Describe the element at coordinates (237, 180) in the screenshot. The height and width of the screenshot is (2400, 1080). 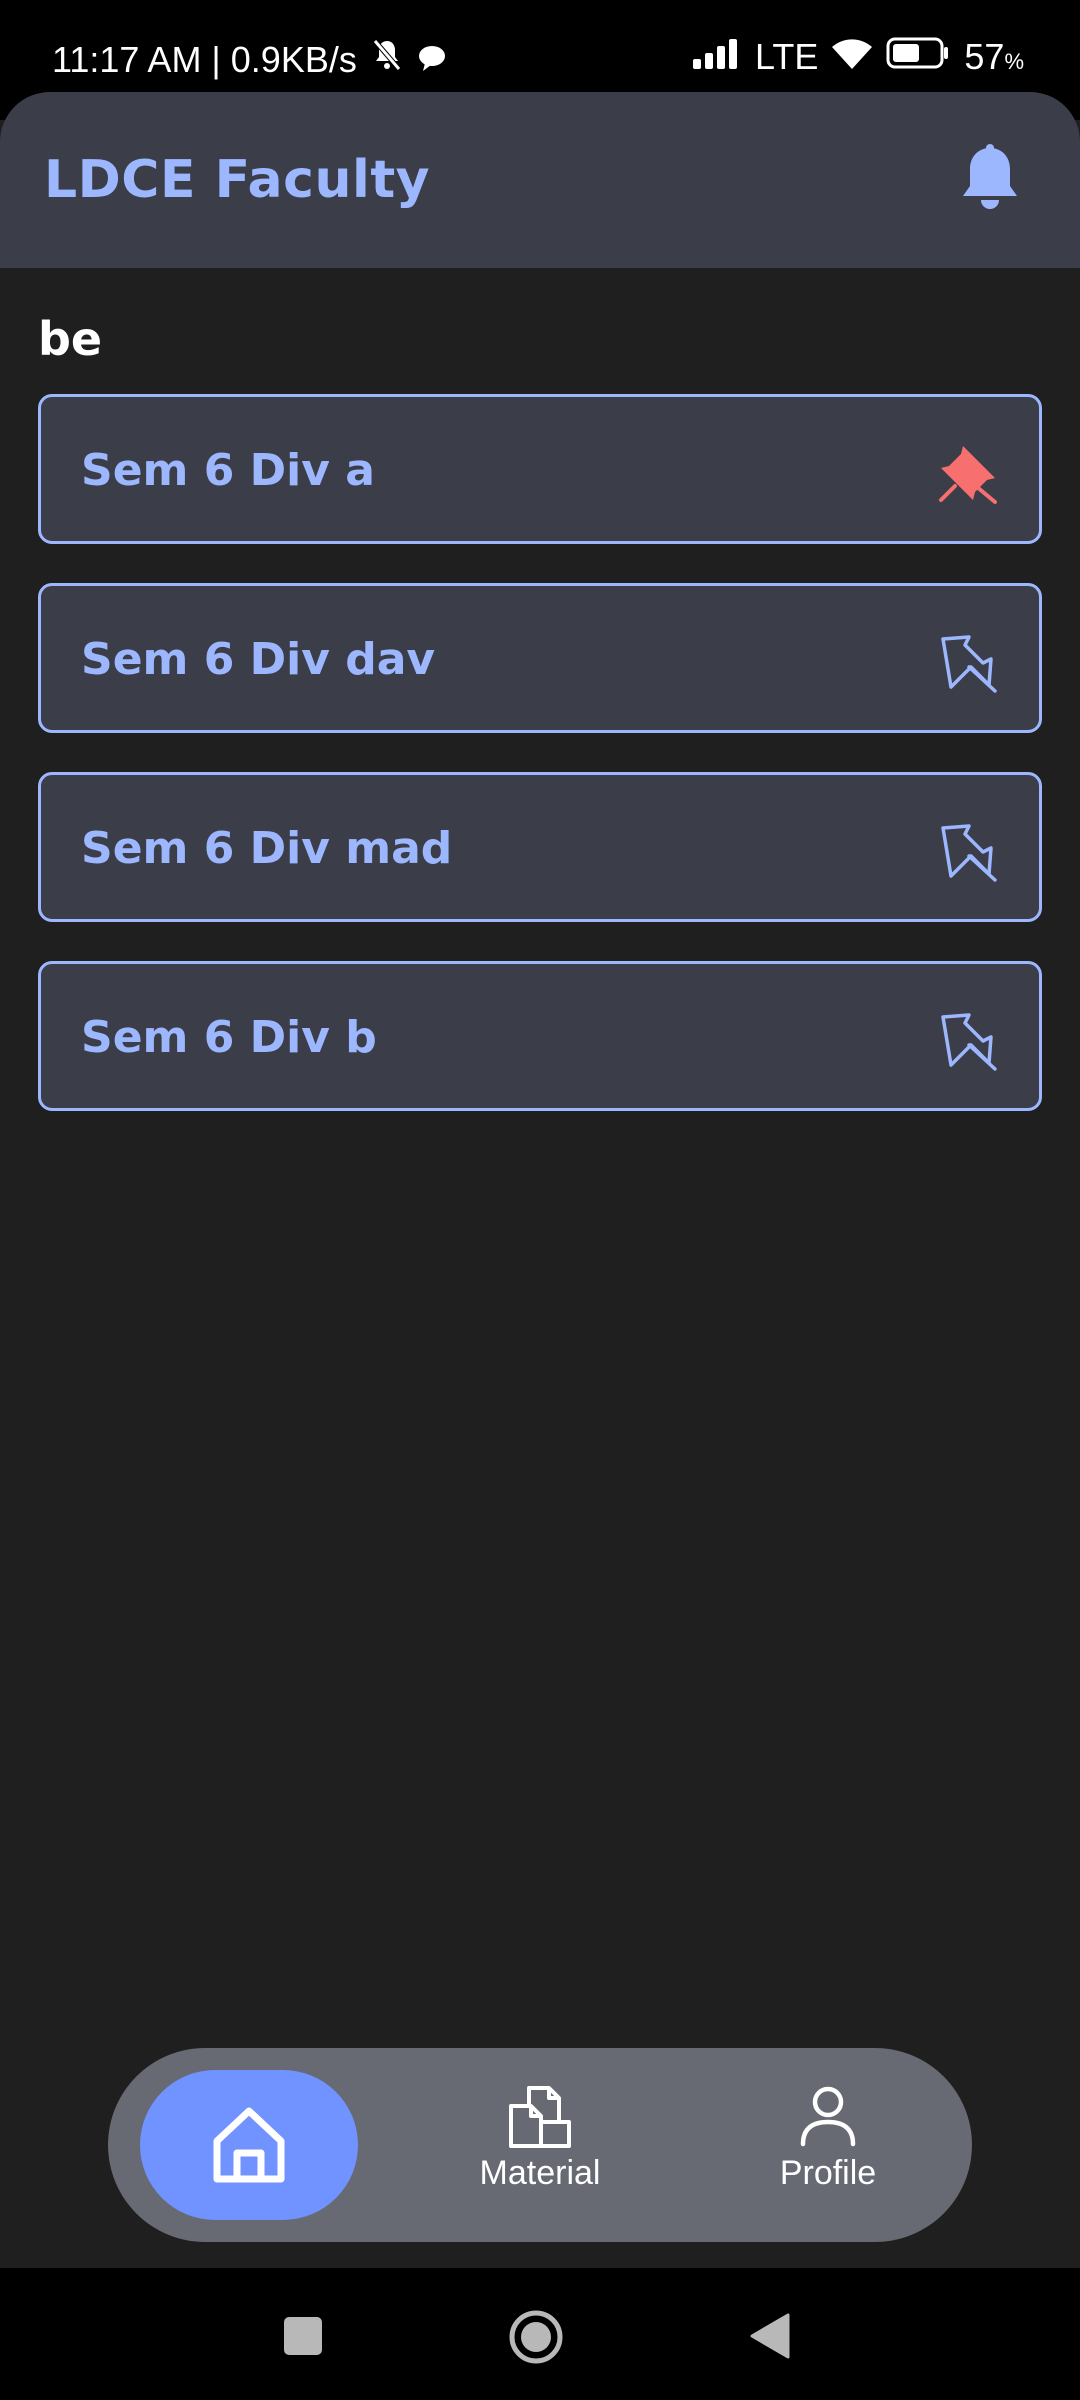
I see `app-title: LDCE Faculty` at that location.